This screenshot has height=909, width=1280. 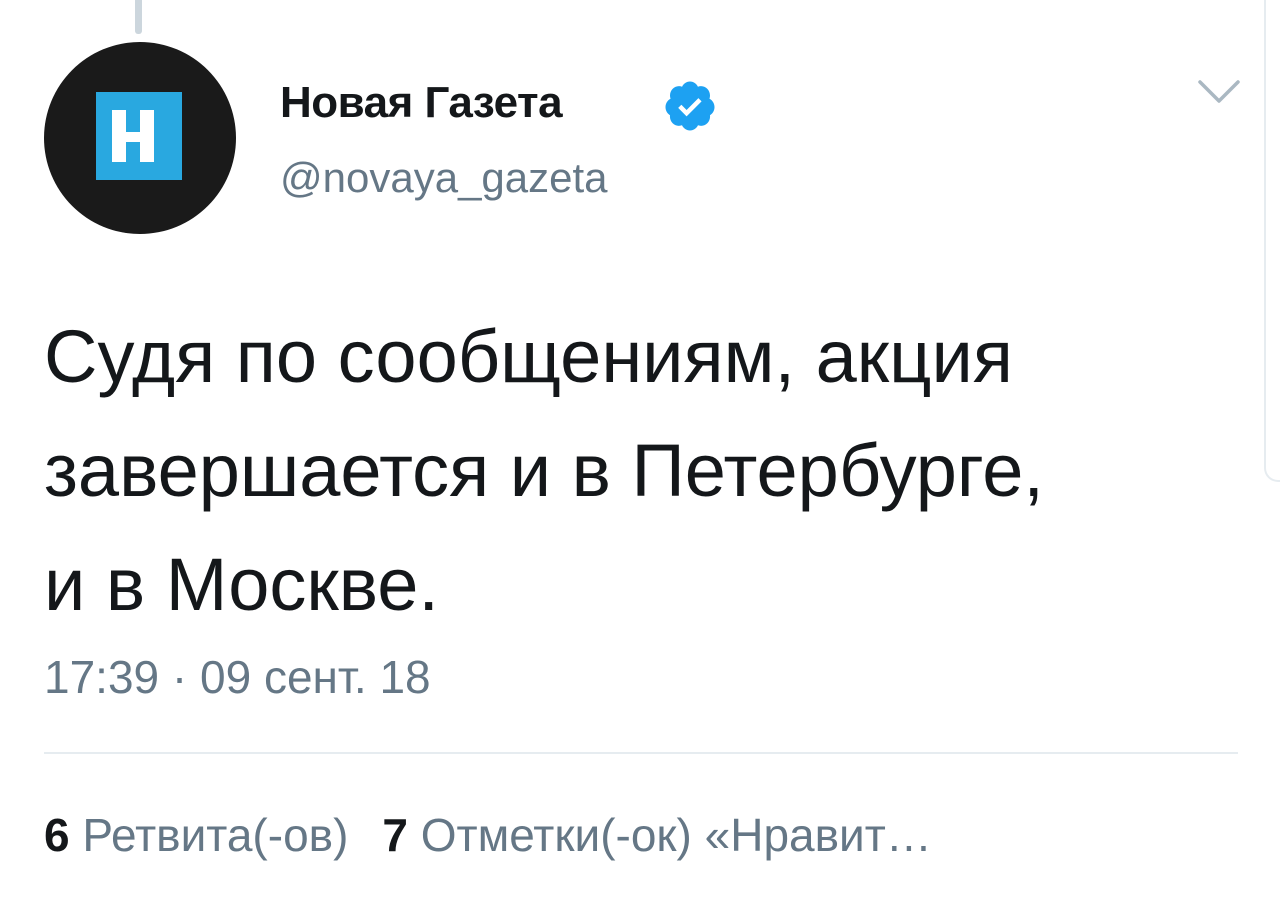 What do you see at coordinates (421, 103) in the screenshot?
I see `author-display-name: Новая Газета` at bounding box center [421, 103].